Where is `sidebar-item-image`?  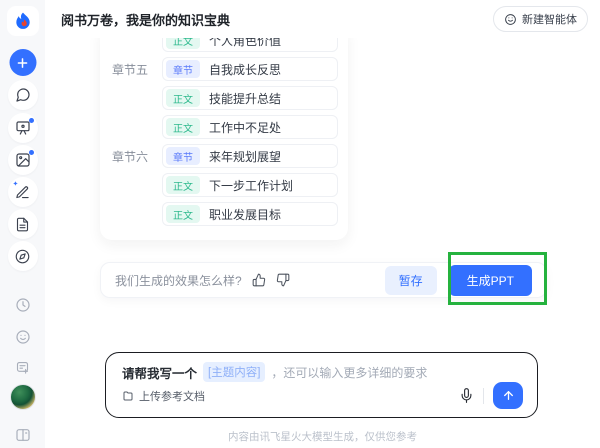 sidebar-item-image is located at coordinates (22, 160).